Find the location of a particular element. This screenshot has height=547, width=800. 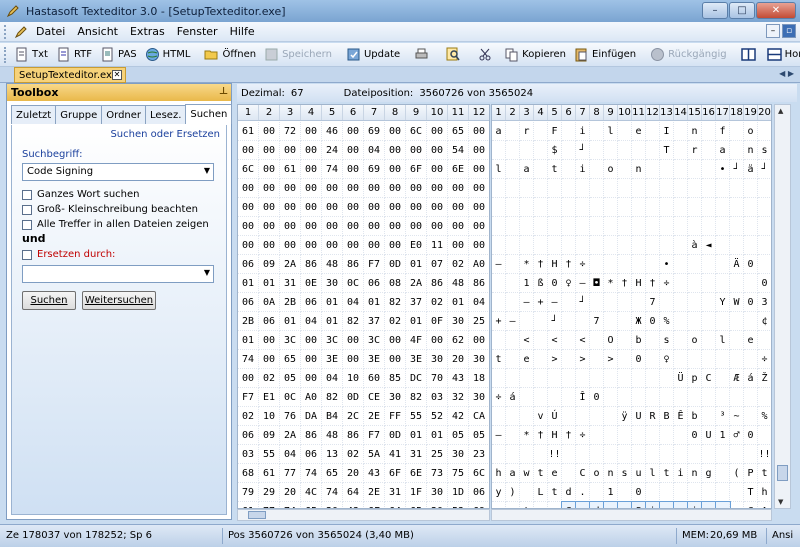

hex-cell: 30 is located at coordinates (479, 397).